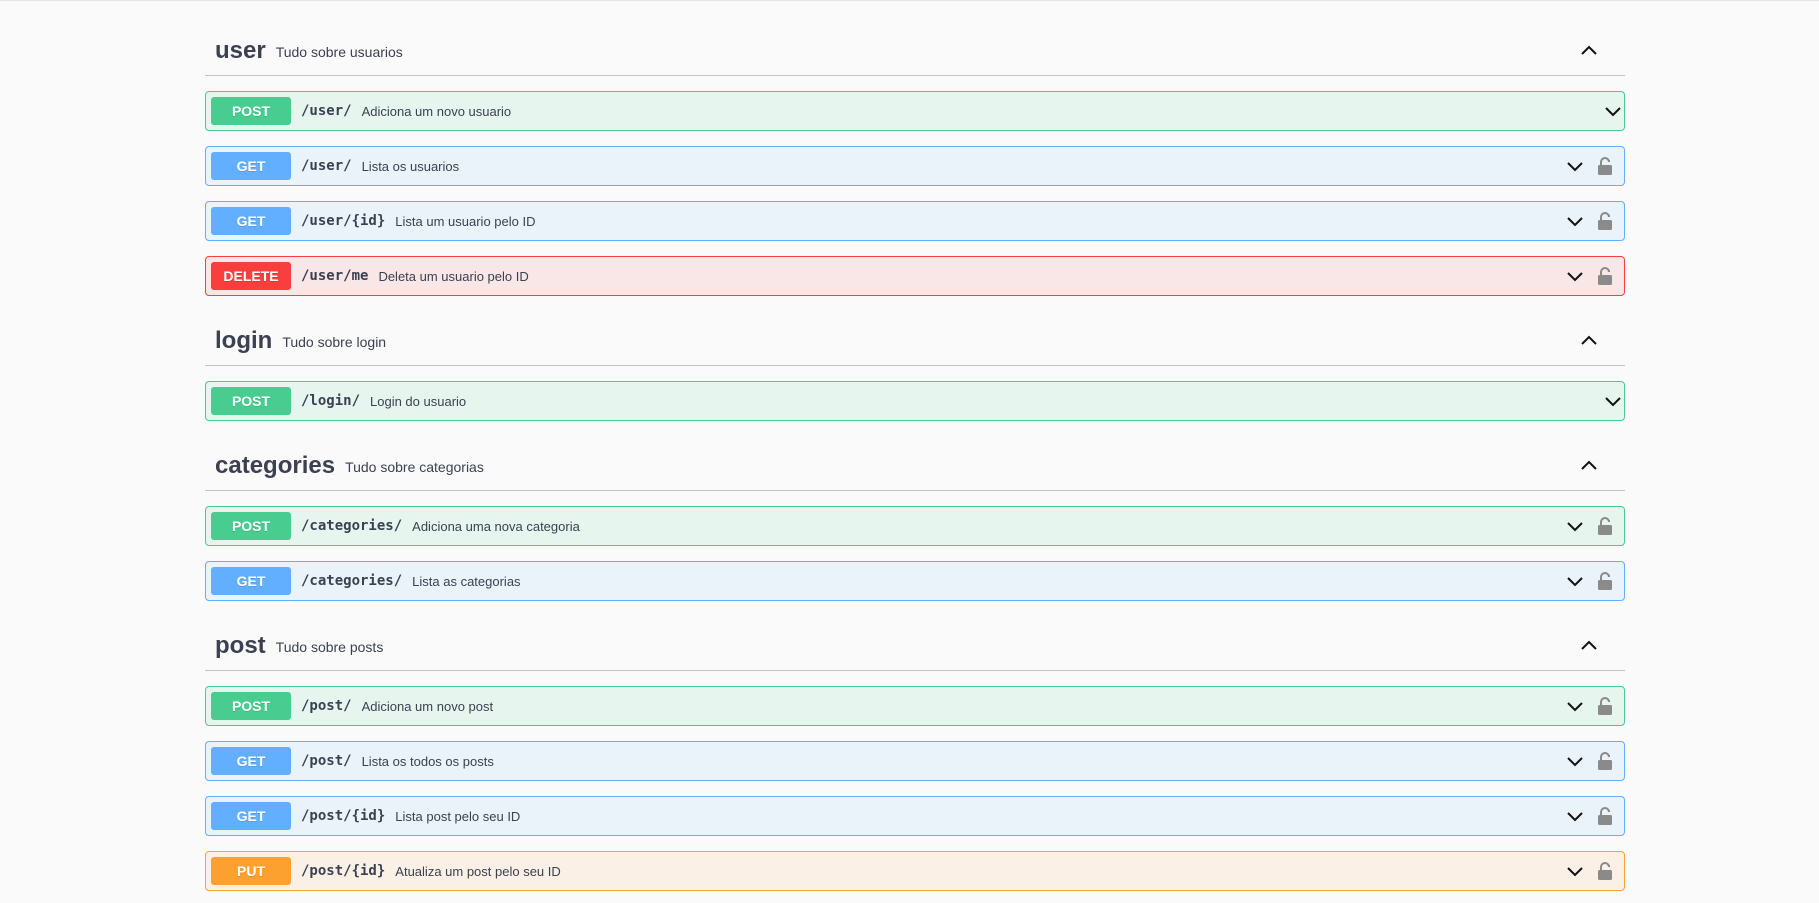 The height and width of the screenshot is (903, 1819). I want to click on tag-name: categories, so click(275, 465).